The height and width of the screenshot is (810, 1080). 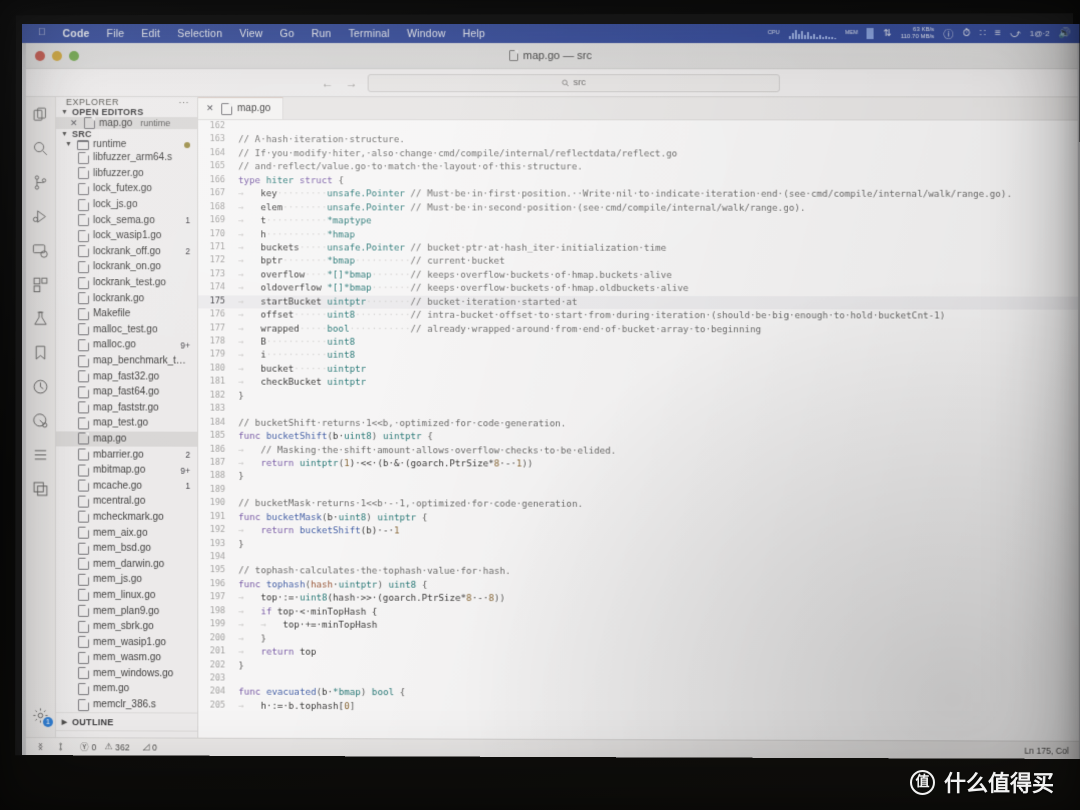 What do you see at coordinates (126, 705) in the screenshot?
I see `file-tree-item: memclr_386.s` at bounding box center [126, 705].